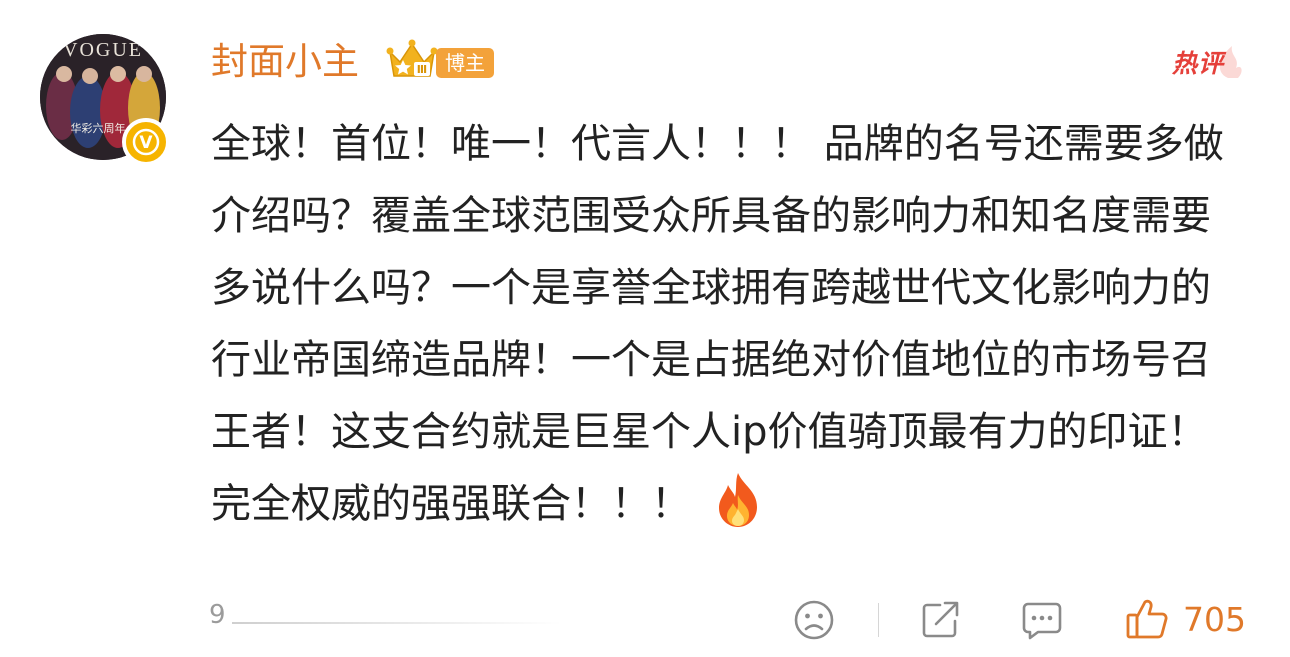  I want to click on crown-level-icon: Ⅲ, so click(412, 62).